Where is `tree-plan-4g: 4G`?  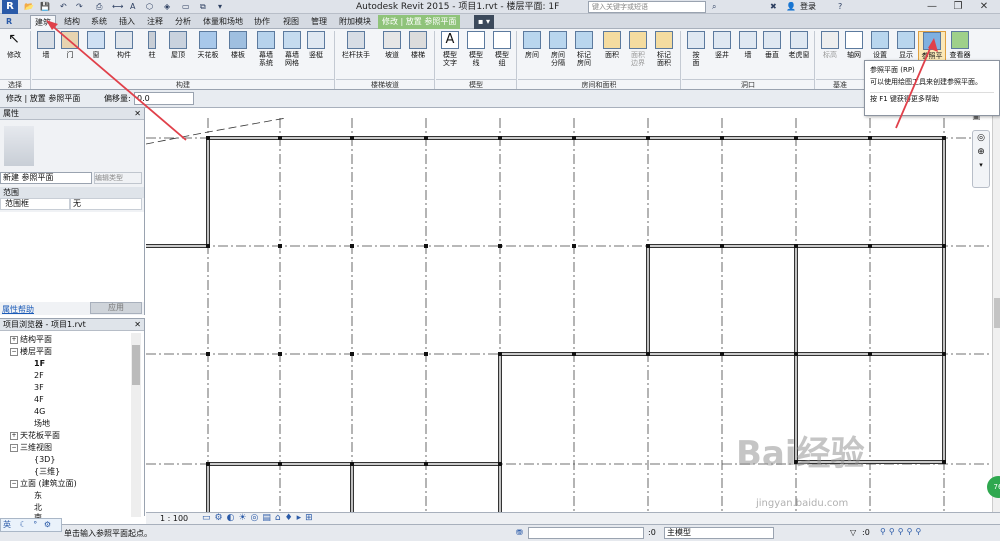 tree-plan-4g: 4G is located at coordinates (39, 411).